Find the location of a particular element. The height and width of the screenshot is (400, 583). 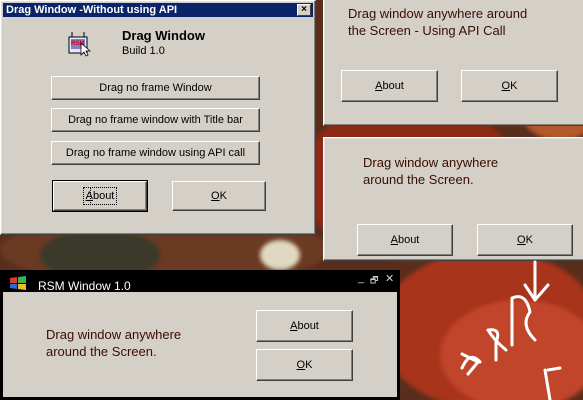

rsm-scribble-drawing is located at coordinates (511, 330).